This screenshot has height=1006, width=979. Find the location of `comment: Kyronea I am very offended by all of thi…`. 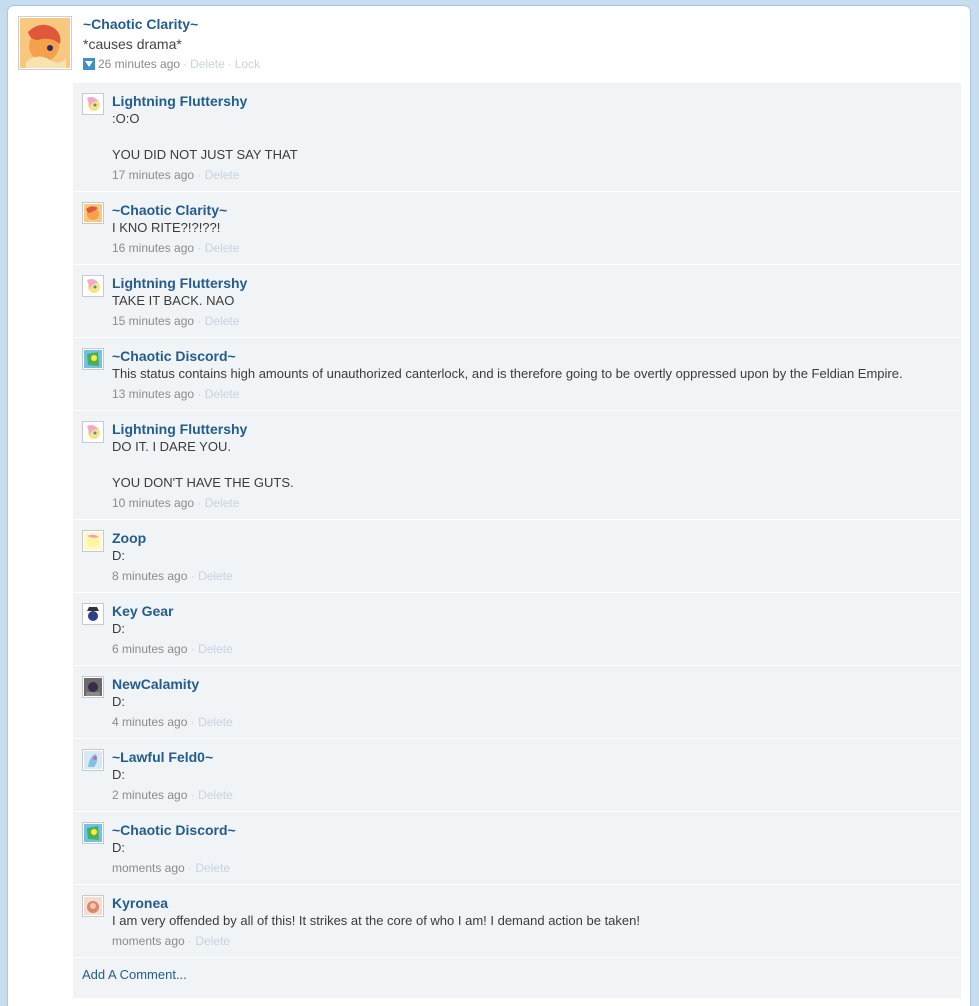

comment: Kyronea I am very offended by all of thi… is located at coordinates (517, 921).